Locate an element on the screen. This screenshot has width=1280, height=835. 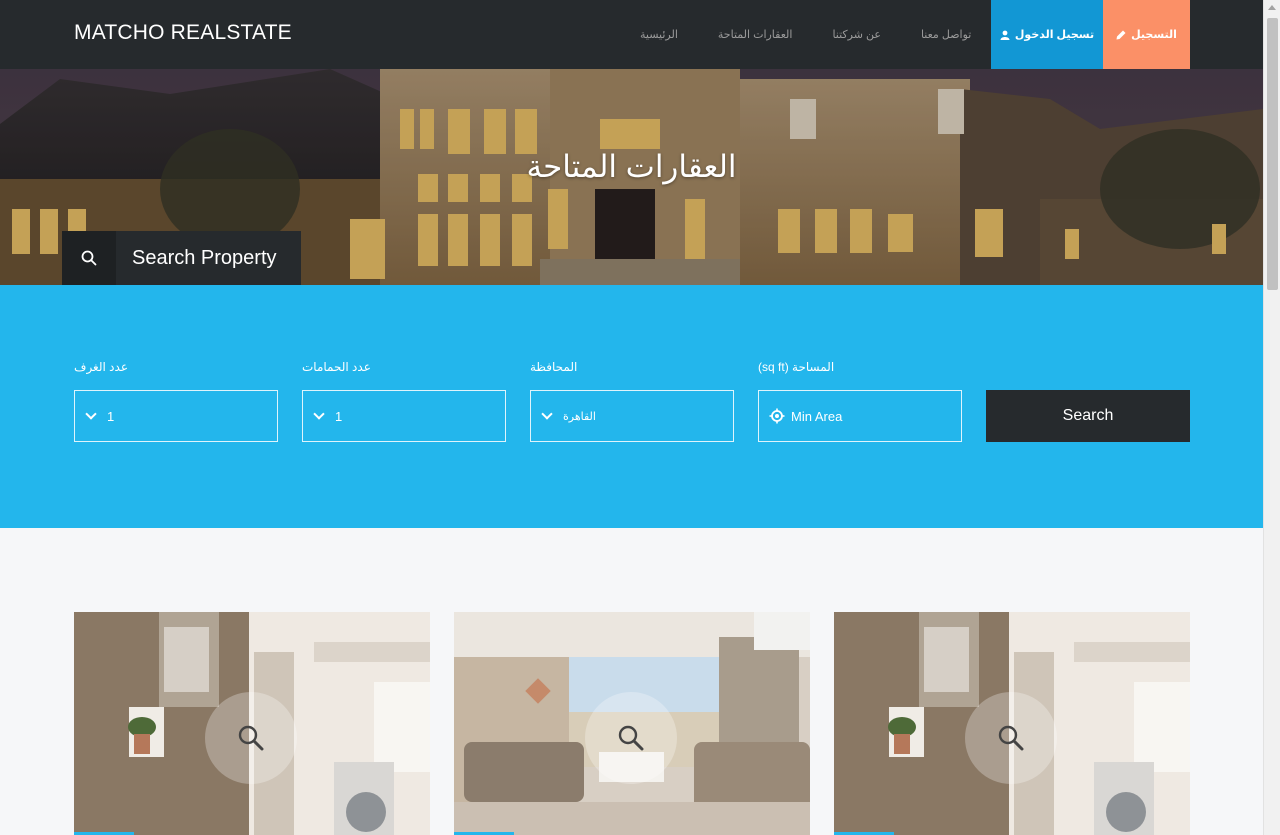
register-label: التسجيل is located at coordinates (1154, 35).